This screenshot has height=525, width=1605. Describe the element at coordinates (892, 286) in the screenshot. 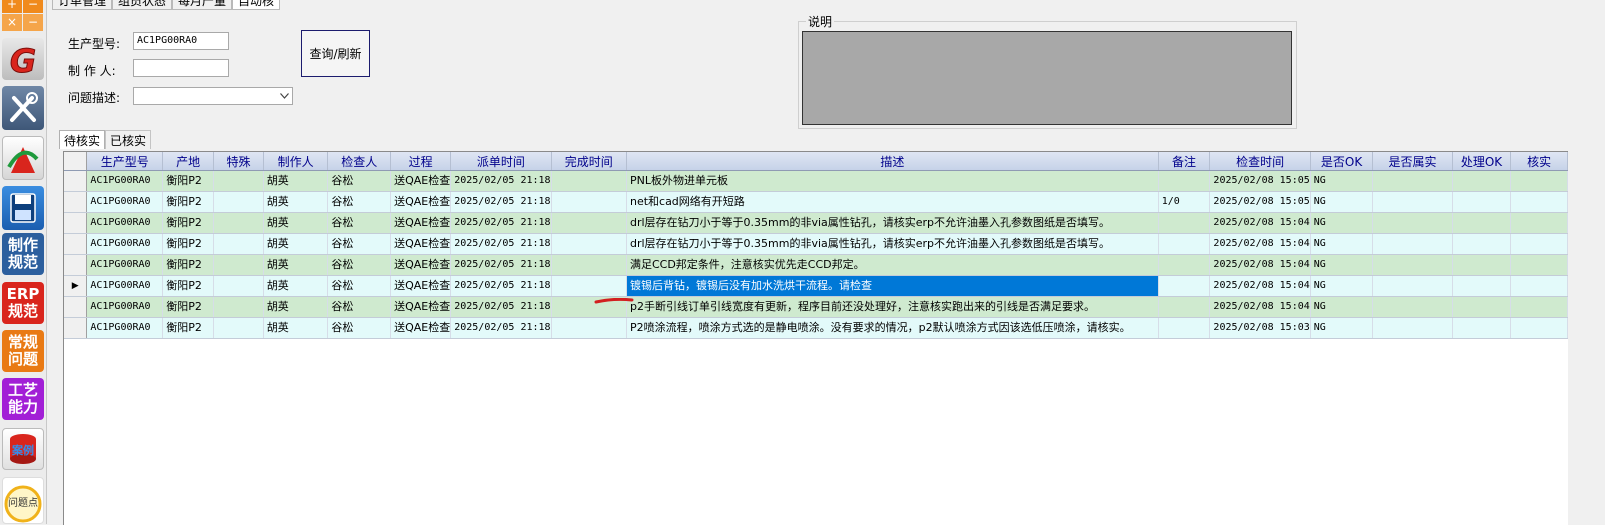

I see `cell-description: 镀锡后背钻，镀锡后没有加水洗烘干流程。请检查` at that location.